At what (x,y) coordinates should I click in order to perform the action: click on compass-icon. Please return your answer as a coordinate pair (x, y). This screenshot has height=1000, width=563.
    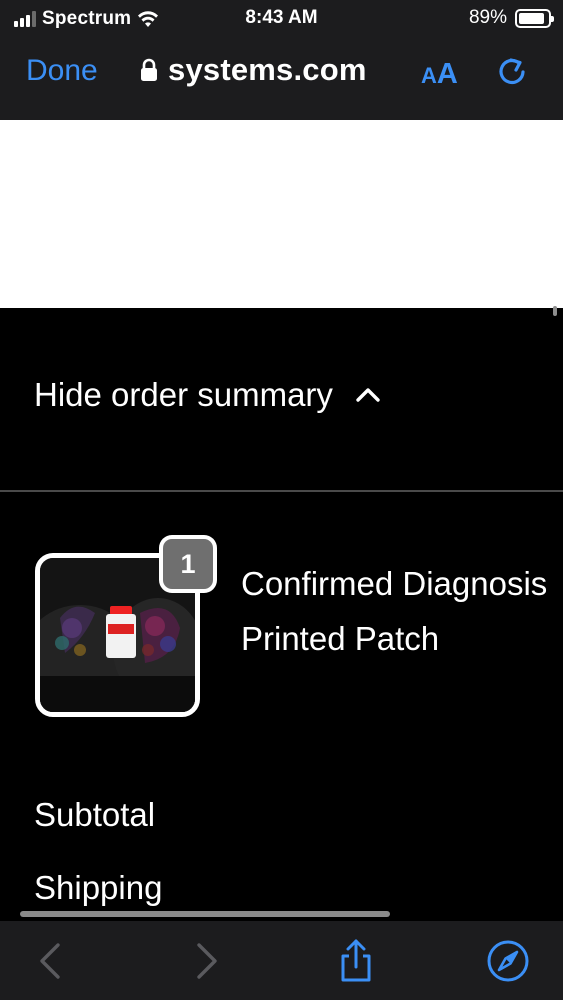
    Looking at the image, I should click on (508, 961).